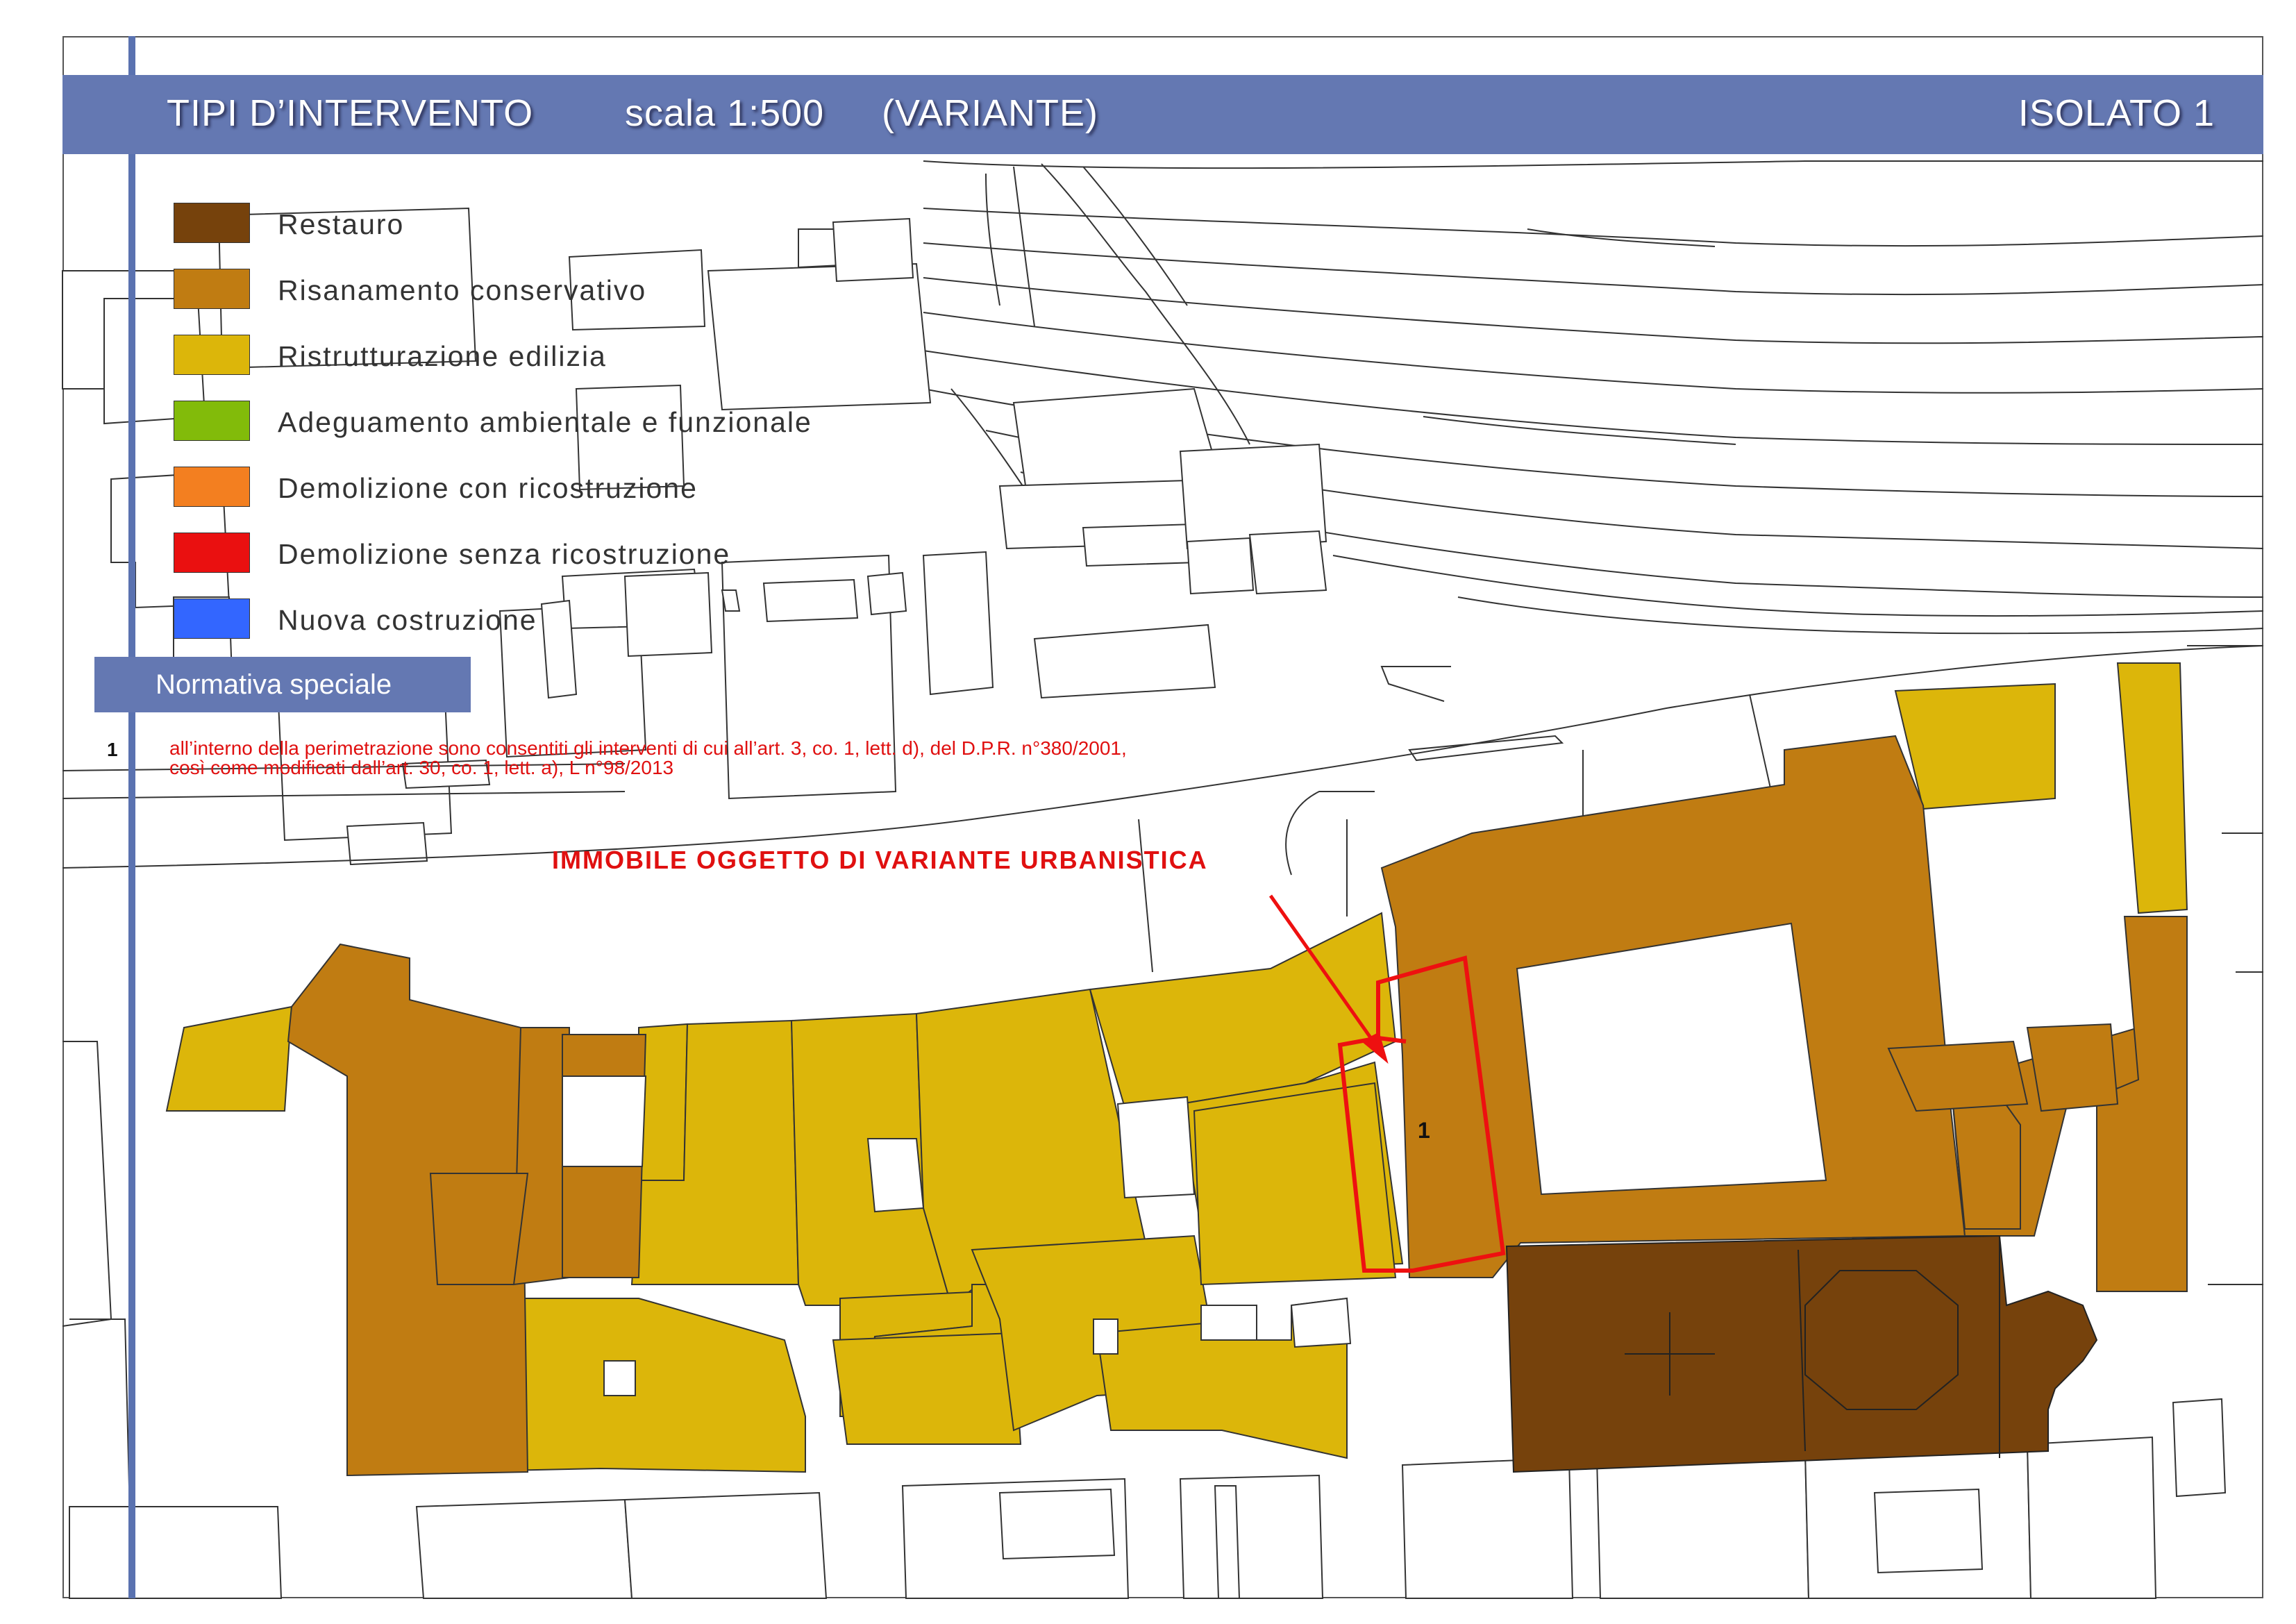  What do you see at coordinates (131, 817) in the screenshot?
I see `margin-line` at bounding box center [131, 817].